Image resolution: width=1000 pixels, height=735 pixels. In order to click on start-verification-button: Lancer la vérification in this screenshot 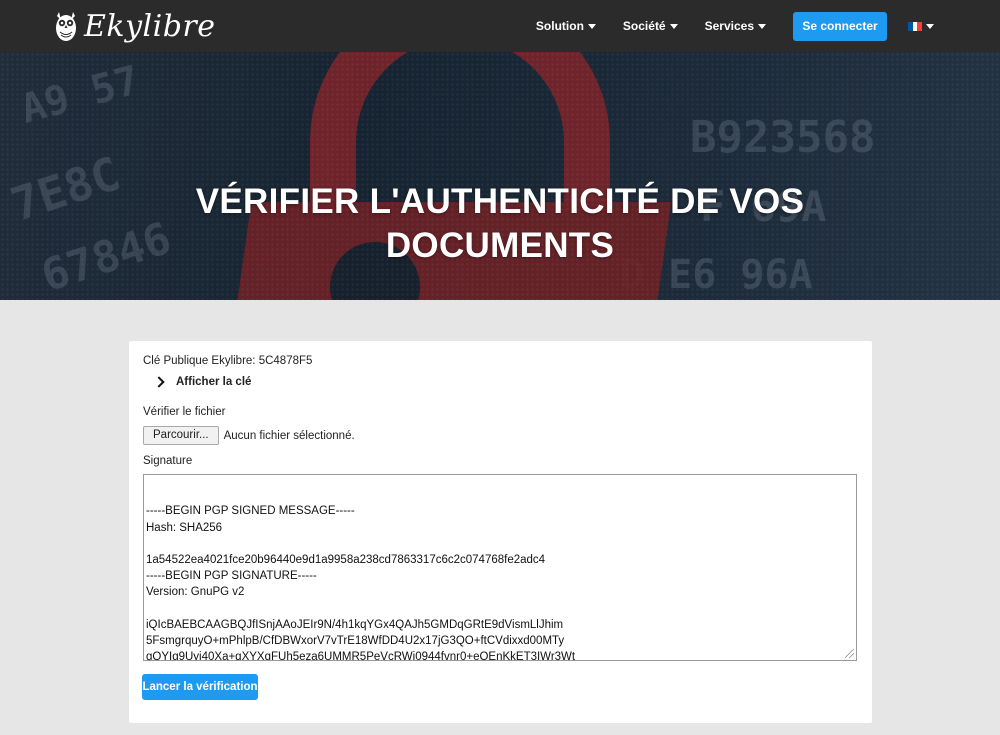, I will do `click(200, 687)`.